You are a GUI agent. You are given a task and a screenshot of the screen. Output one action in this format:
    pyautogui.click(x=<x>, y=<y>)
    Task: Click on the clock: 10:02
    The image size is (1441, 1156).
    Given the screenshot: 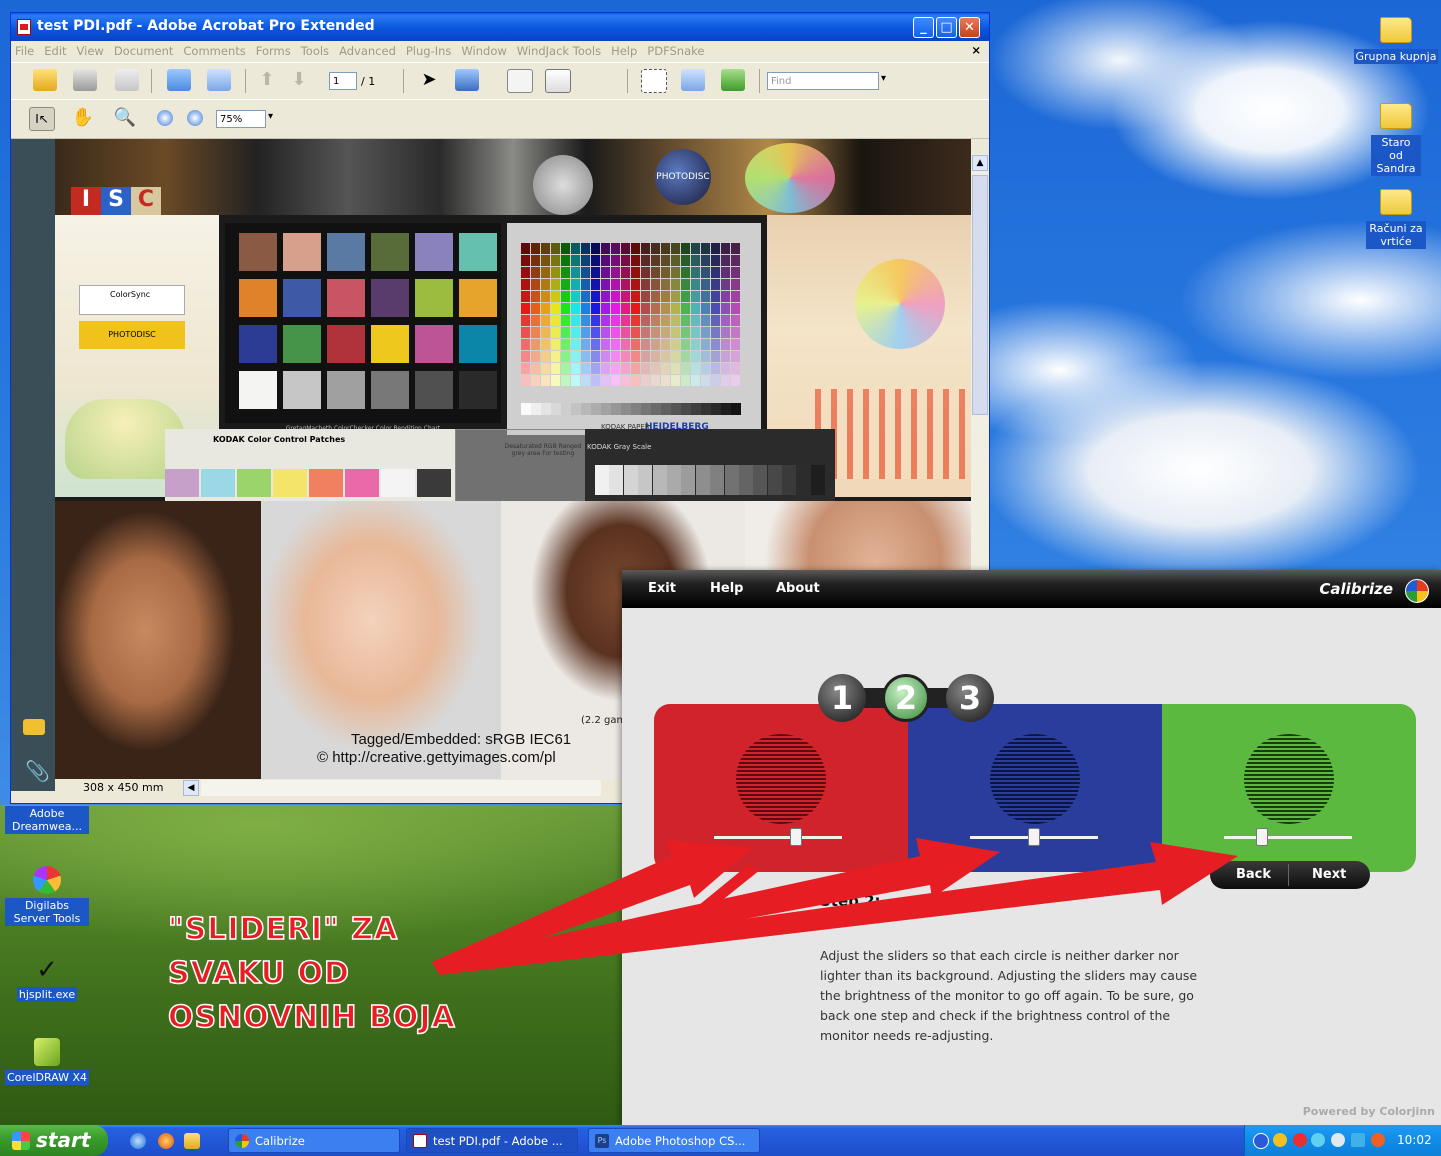 What is the action you would take?
    pyautogui.click(x=1414, y=1140)
    